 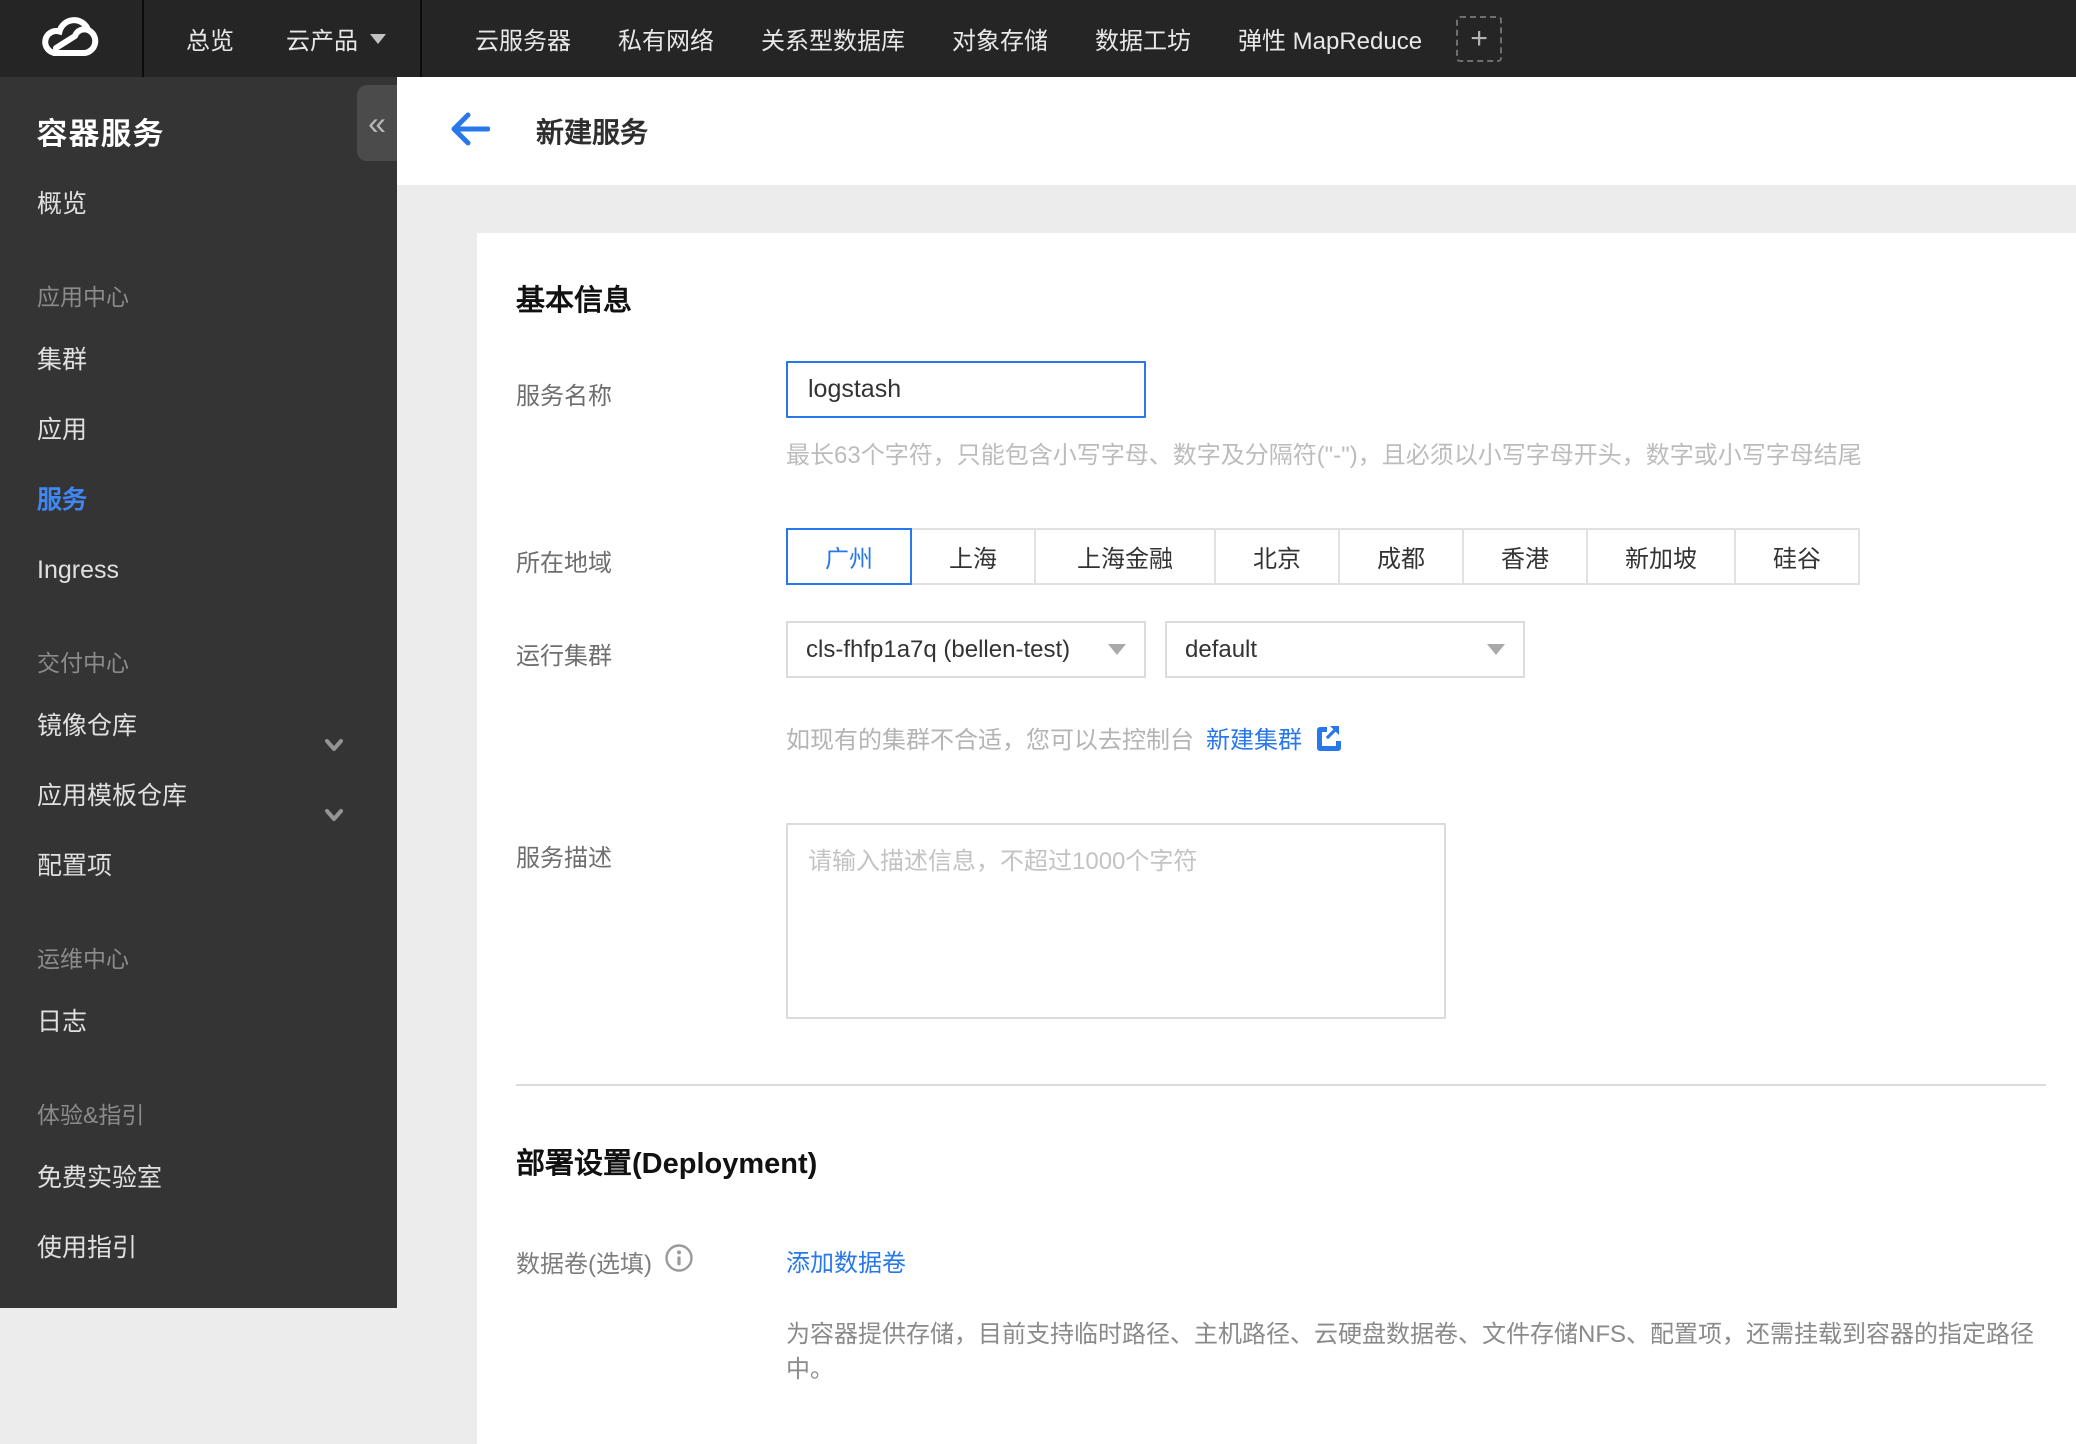 I want to click on nav-overview: 总览, so click(x=210, y=38).